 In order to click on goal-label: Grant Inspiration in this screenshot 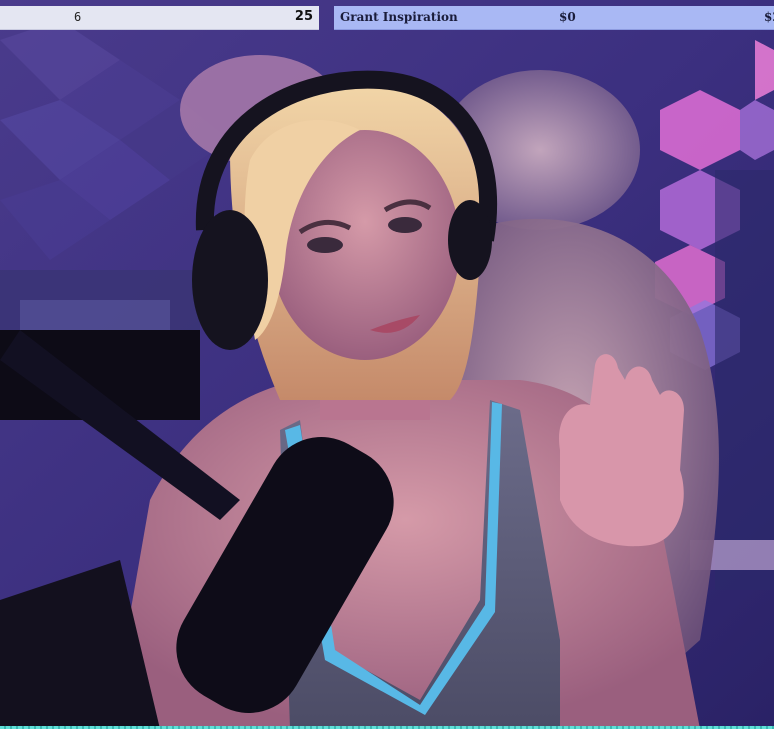, I will do `click(399, 17)`.